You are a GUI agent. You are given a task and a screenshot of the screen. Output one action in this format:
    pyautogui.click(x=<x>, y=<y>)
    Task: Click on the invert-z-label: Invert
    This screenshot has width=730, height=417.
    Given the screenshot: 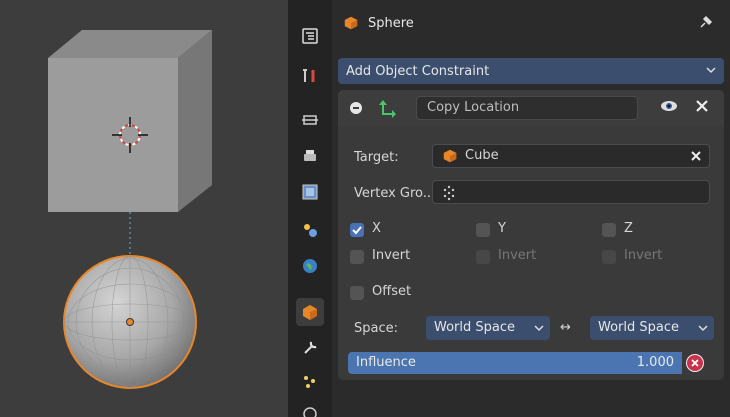 What is the action you would take?
    pyautogui.click(x=643, y=255)
    